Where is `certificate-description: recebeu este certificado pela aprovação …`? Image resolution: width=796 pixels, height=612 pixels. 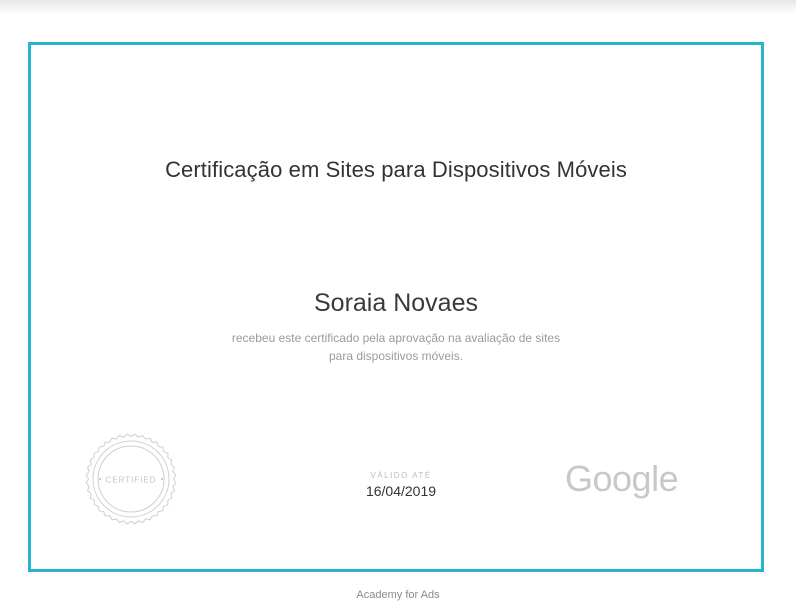
certificate-description: recebeu este certificado pela aprovação … is located at coordinates (396, 347).